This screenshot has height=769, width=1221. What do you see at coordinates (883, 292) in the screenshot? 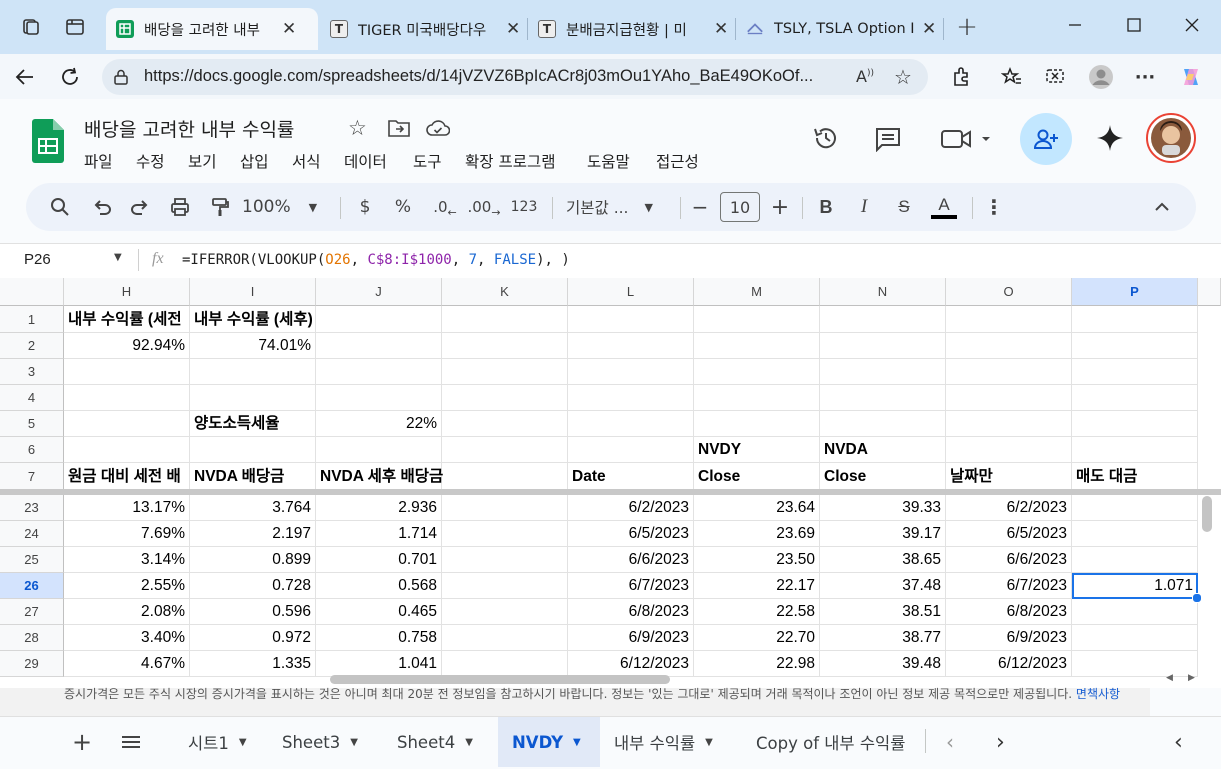
I see `column-header-n: N` at bounding box center [883, 292].